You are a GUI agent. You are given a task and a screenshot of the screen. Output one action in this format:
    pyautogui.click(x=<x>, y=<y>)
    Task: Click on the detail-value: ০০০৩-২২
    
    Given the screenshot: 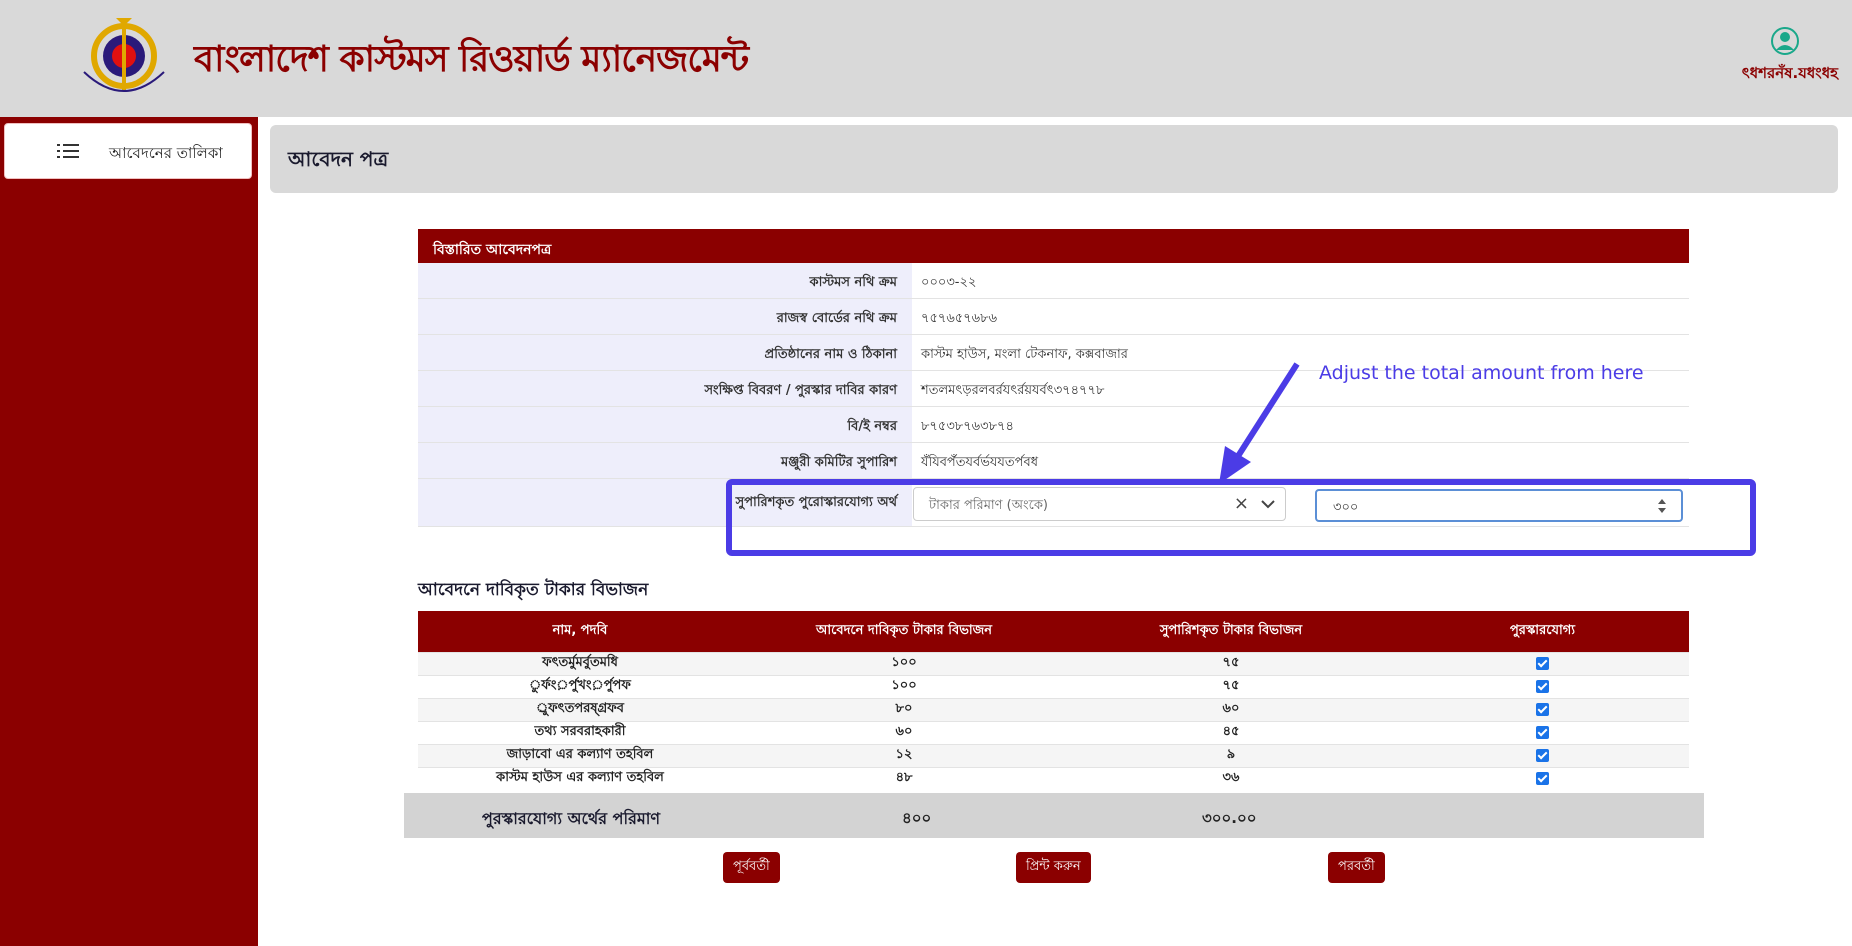 What is the action you would take?
    pyautogui.click(x=949, y=282)
    